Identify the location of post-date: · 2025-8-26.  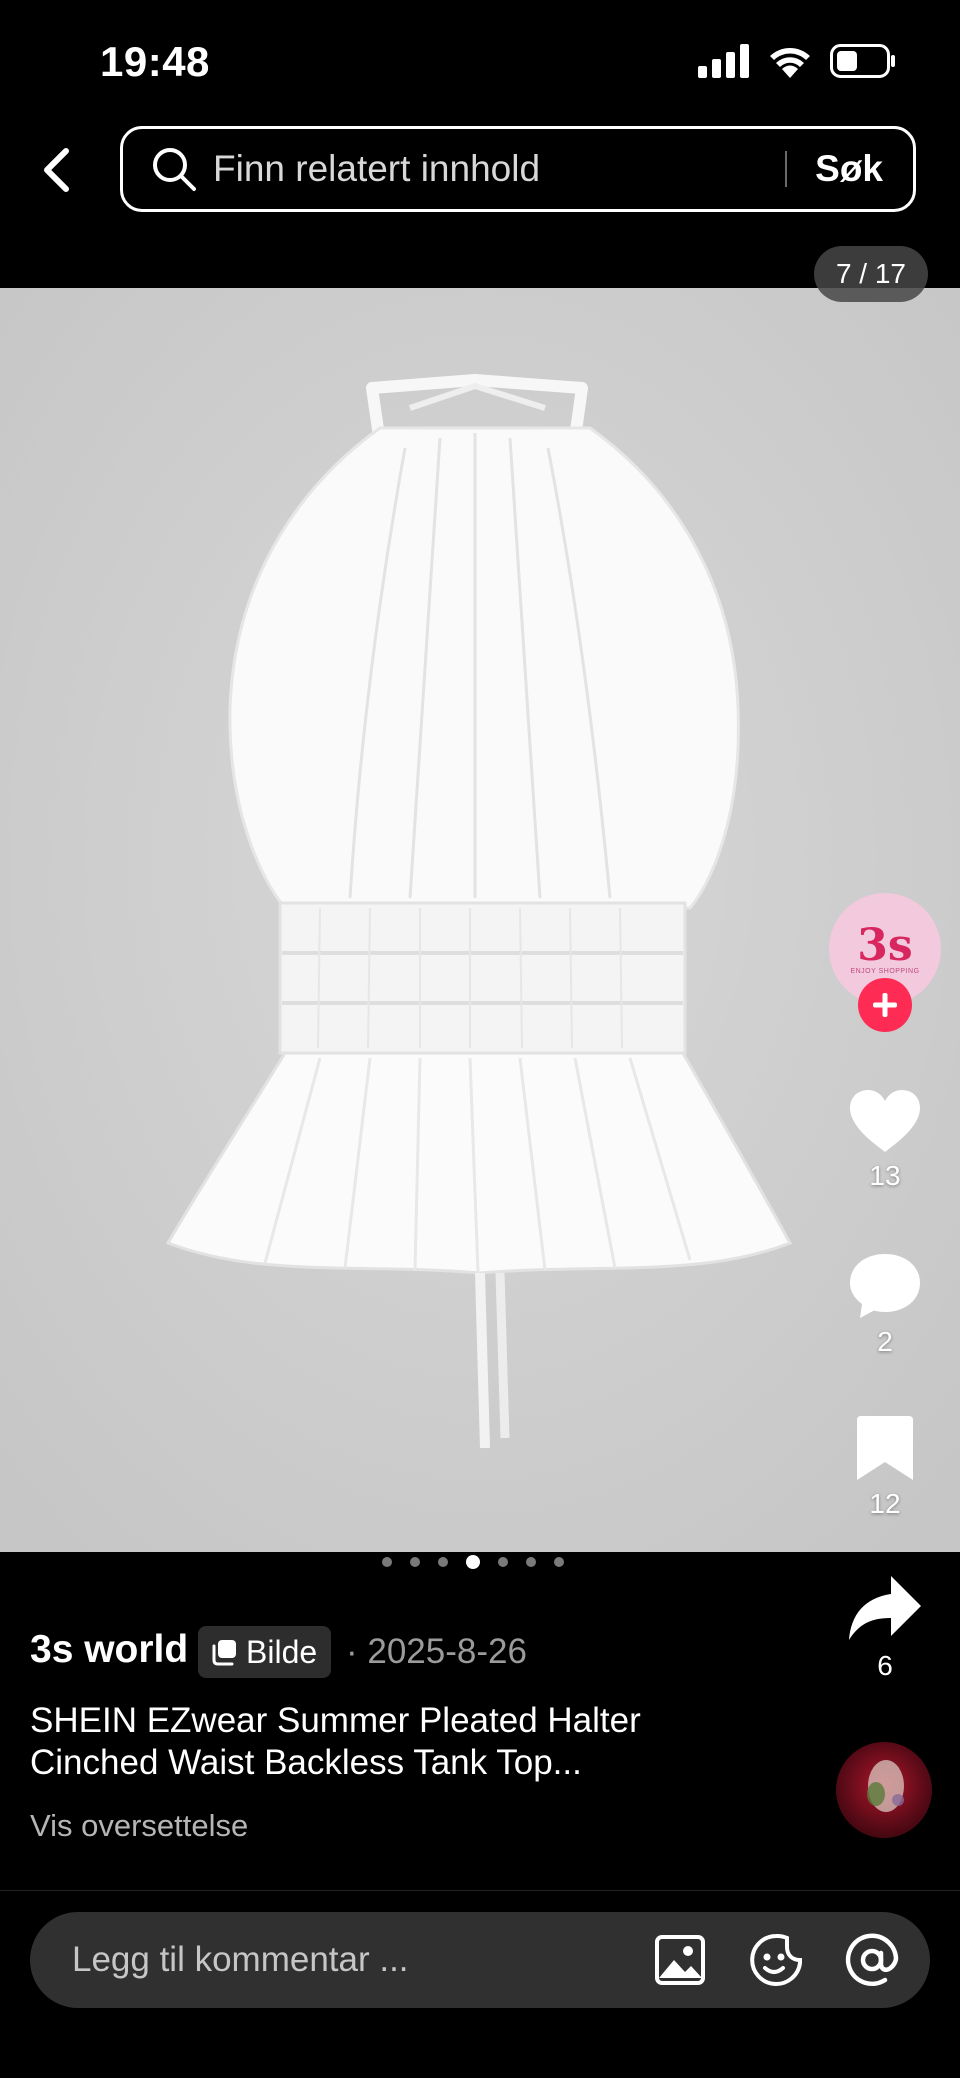
(436, 1651).